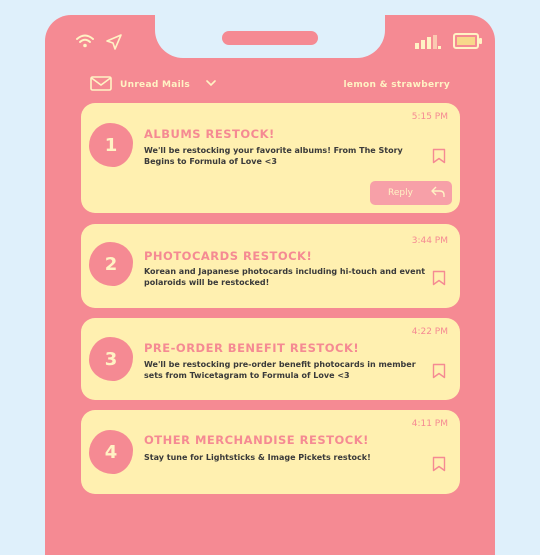  Describe the element at coordinates (256, 440) in the screenshot. I see `message-title: OTHER MERCHANDISE RESTOCK!` at that location.